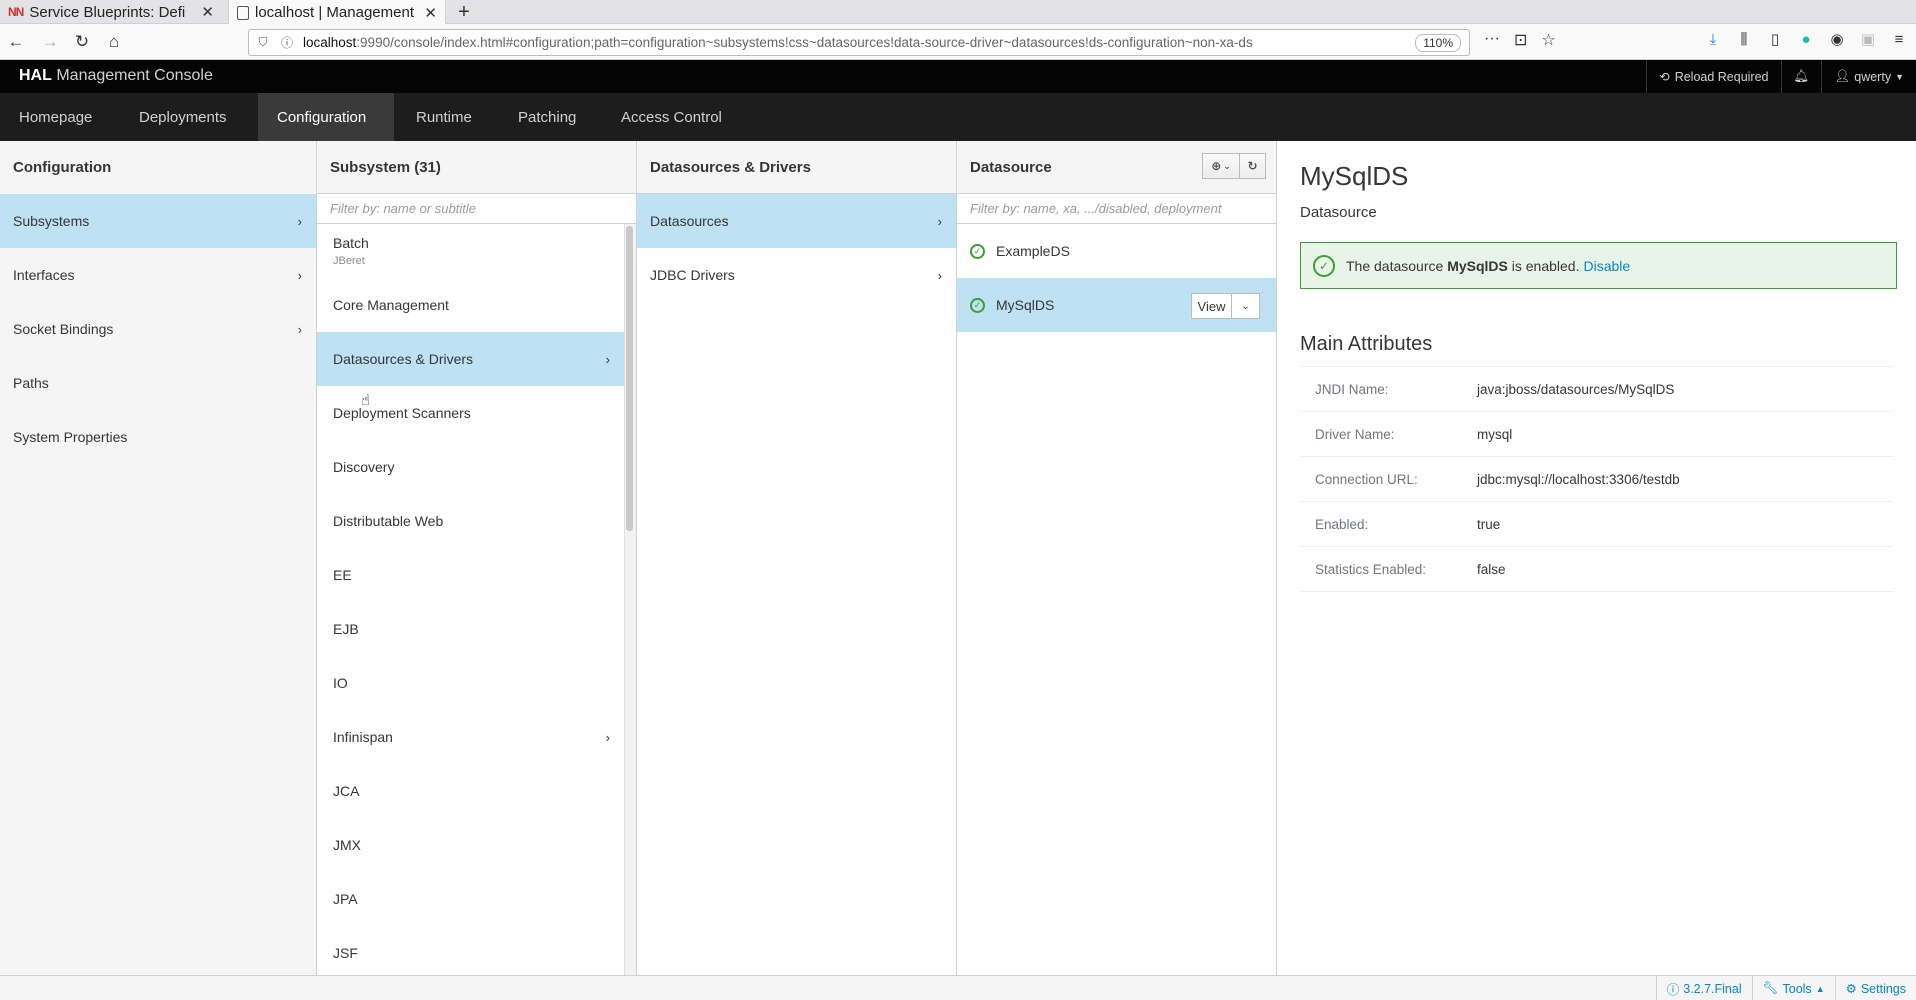 The height and width of the screenshot is (1000, 1916). I want to click on item-label: Core Management, so click(391, 305).